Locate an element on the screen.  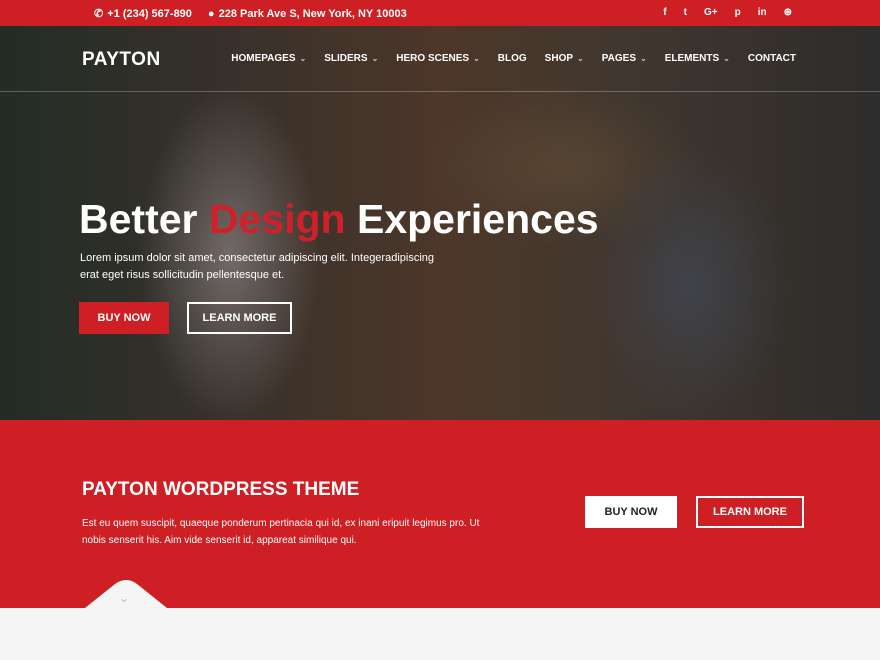
linkedin-icon: in is located at coordinates (762, 12).